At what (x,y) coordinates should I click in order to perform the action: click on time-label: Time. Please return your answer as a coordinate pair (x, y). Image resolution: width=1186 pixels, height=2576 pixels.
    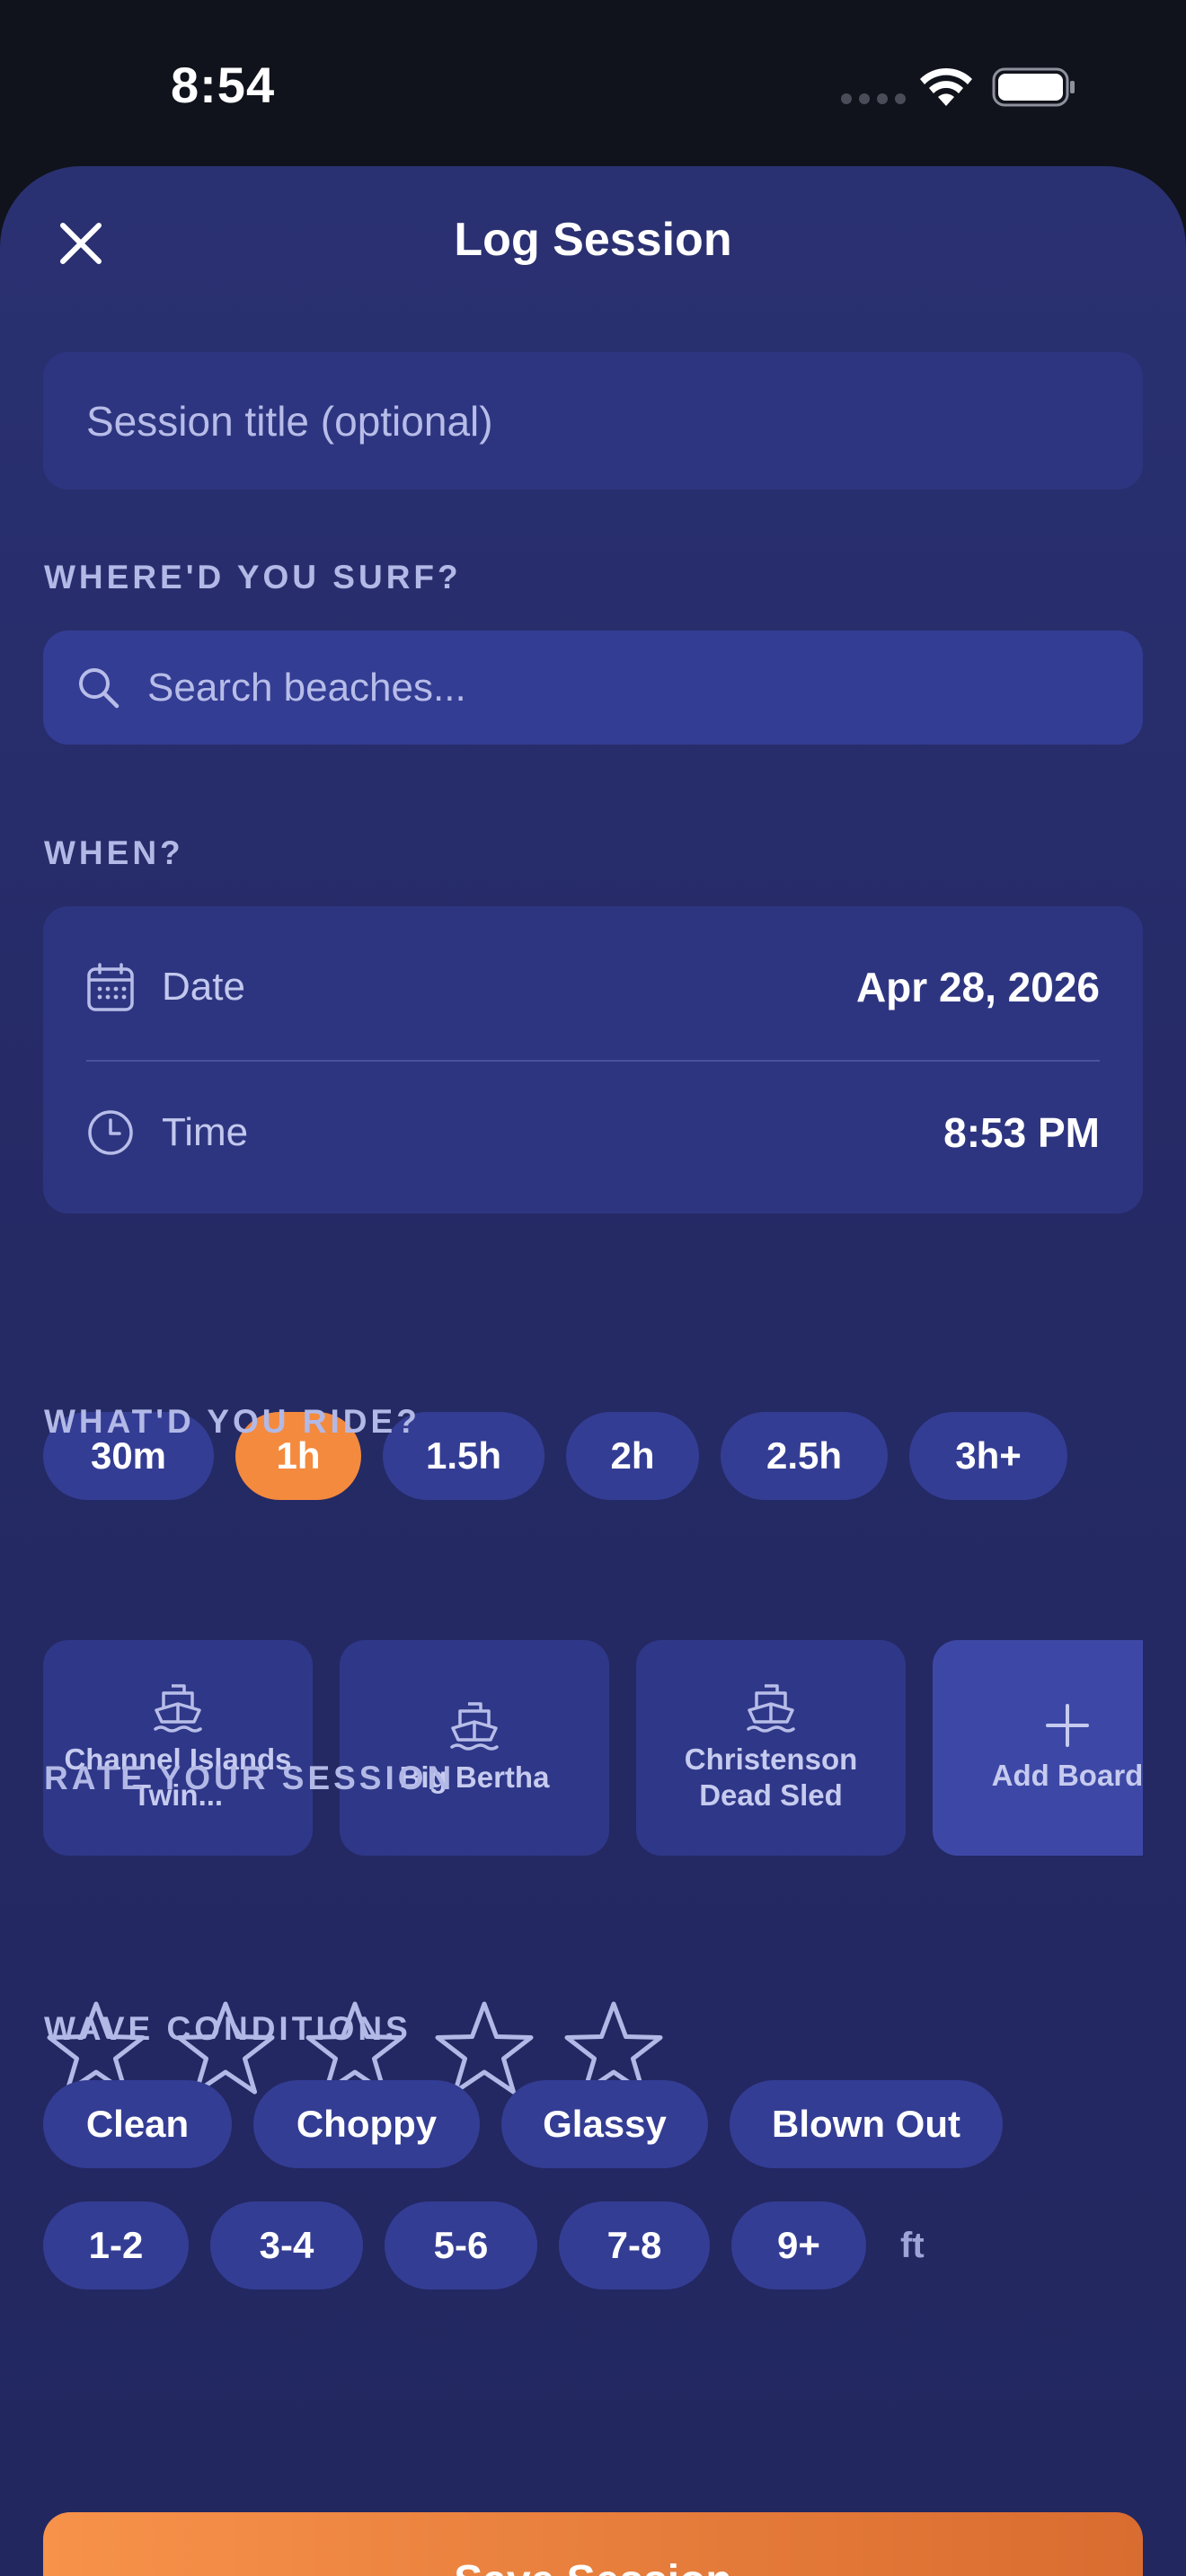
    Looking at the image, I should click on (205, 1132).